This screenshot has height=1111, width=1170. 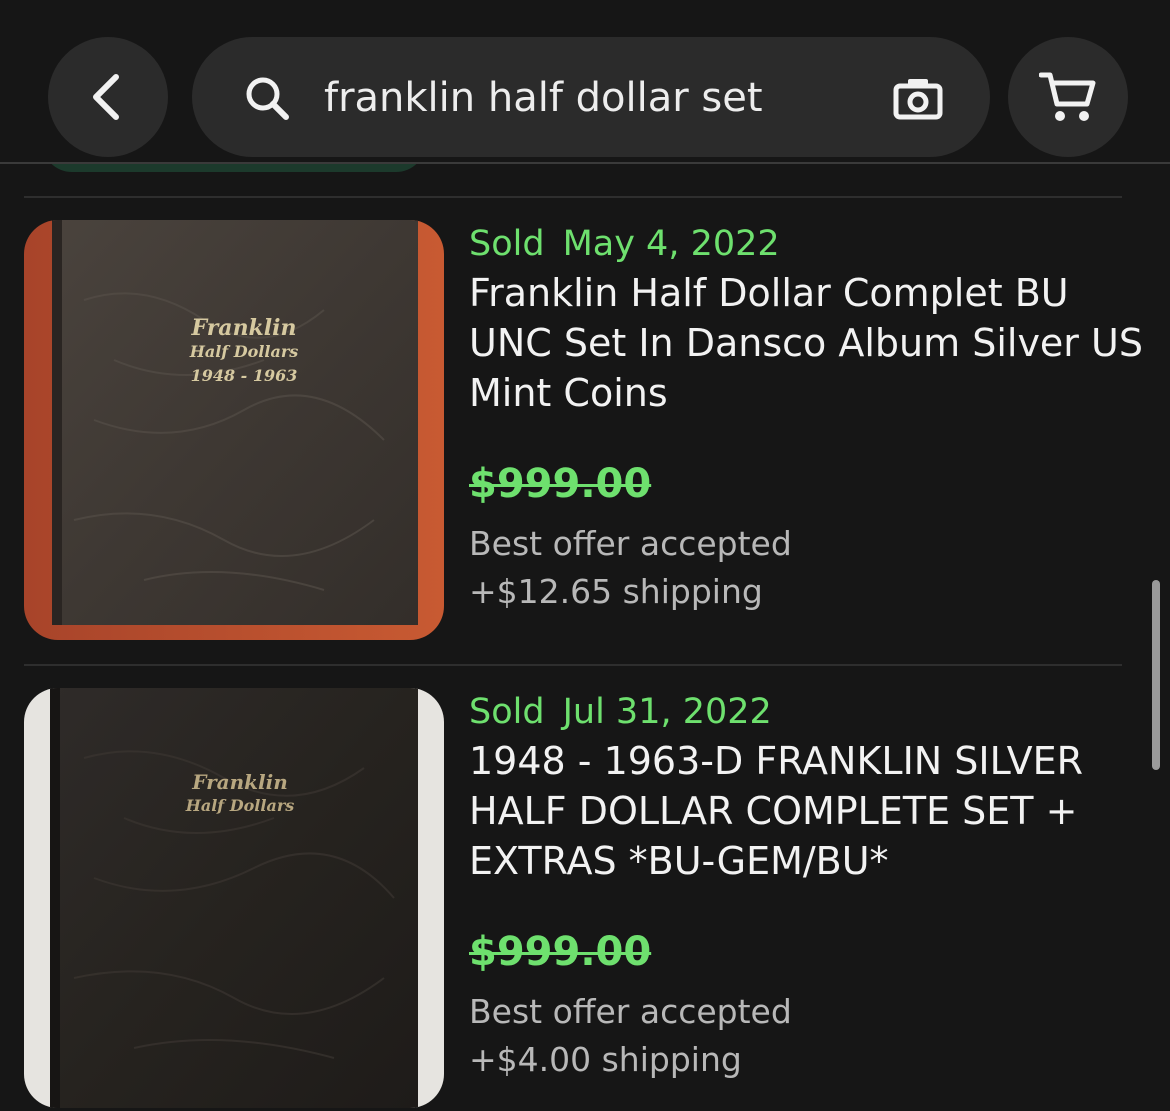 I want to click on album-cover-text: Franklin Half Dollars 1948 - 1963, so click(x=244, y=352).